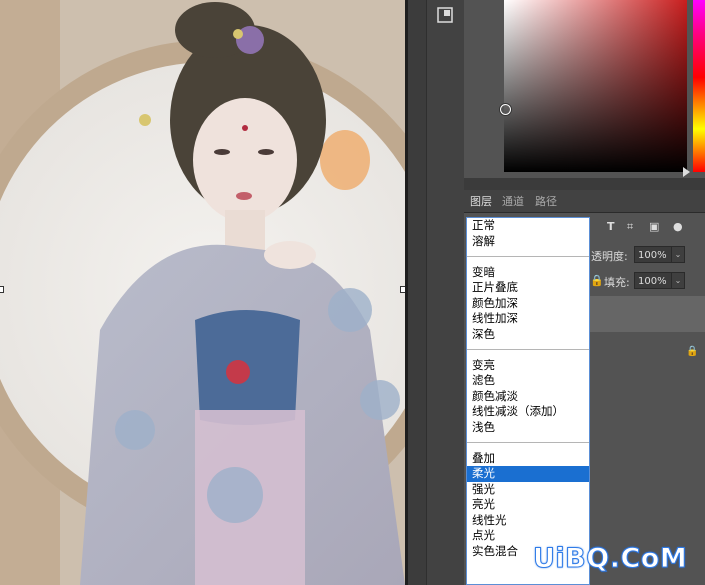 The image size is (705, 585). Describe the element at coordinates (686, 172) in the screenshot. I see `hue-slider-arrow-icon` at that location.